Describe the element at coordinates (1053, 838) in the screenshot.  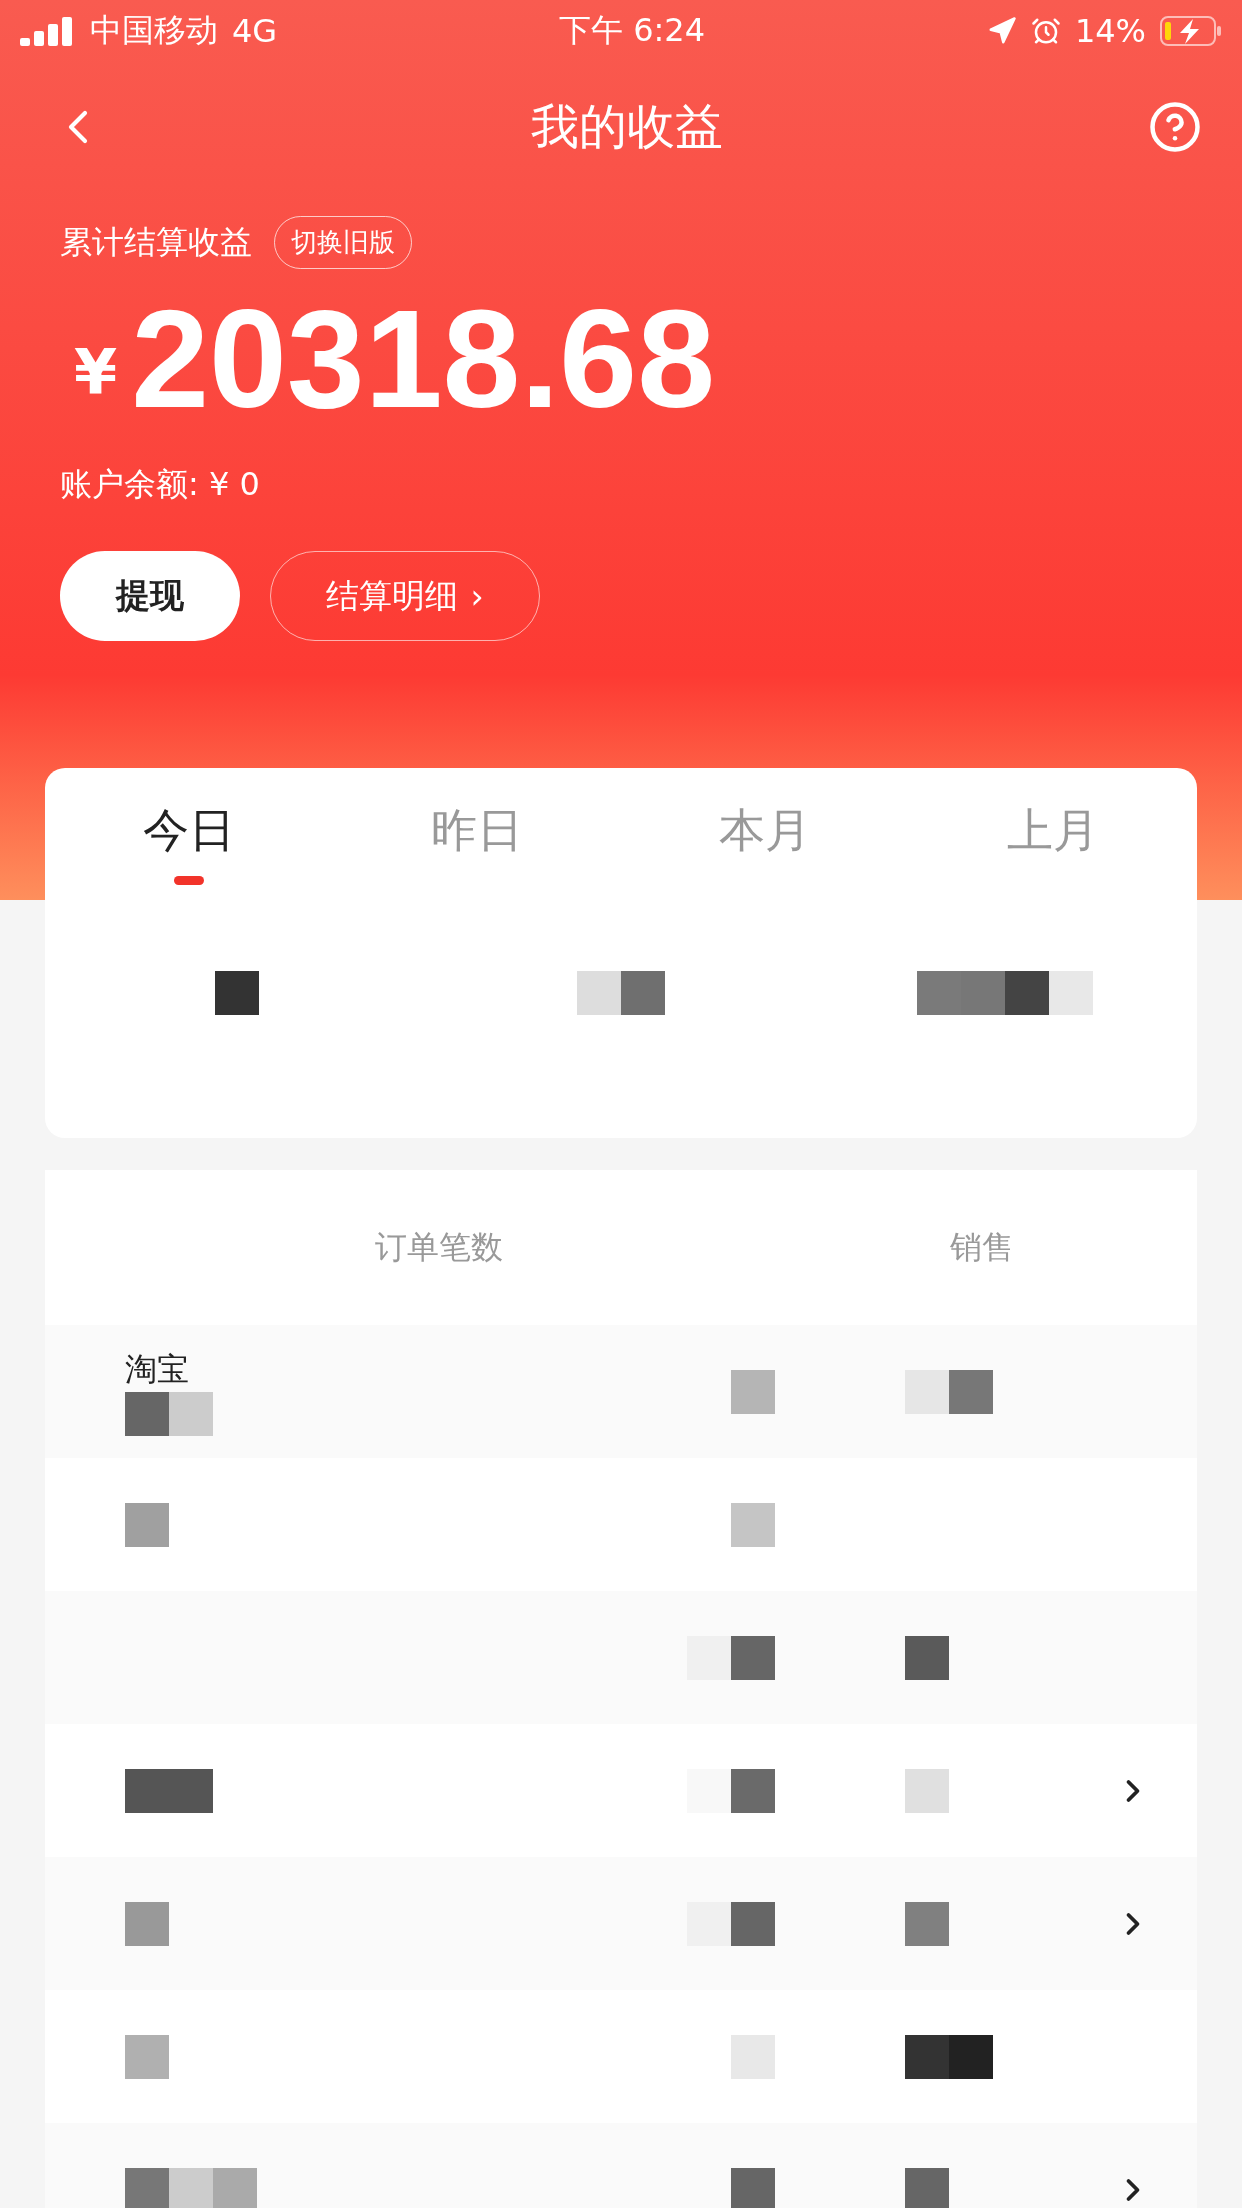
I see `period-tab: 上月` at that location.